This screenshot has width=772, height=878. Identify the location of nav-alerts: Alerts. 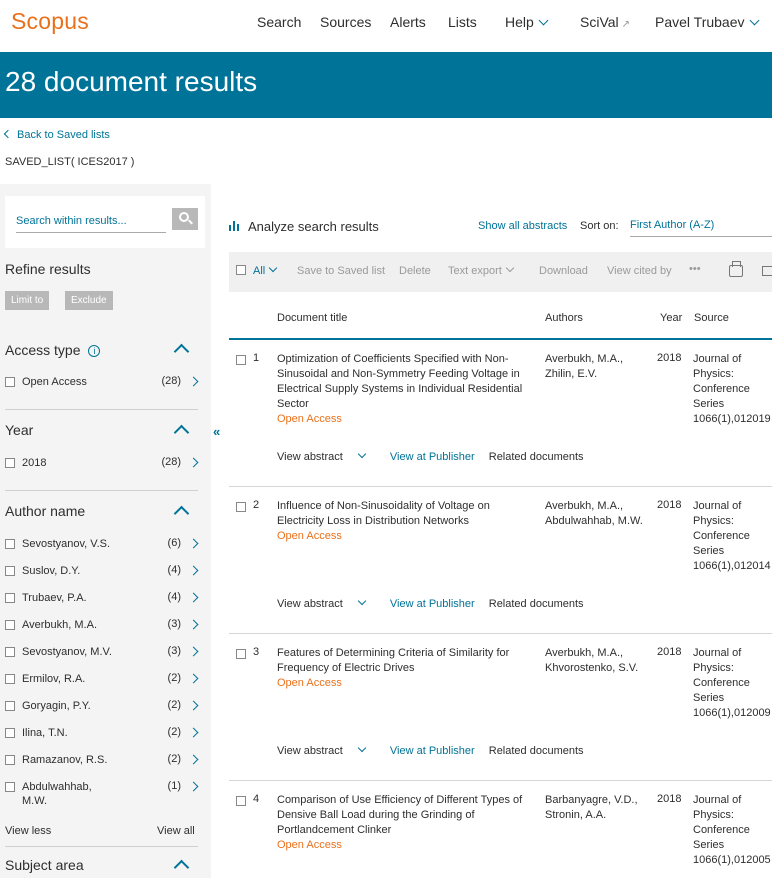
(408, 22).